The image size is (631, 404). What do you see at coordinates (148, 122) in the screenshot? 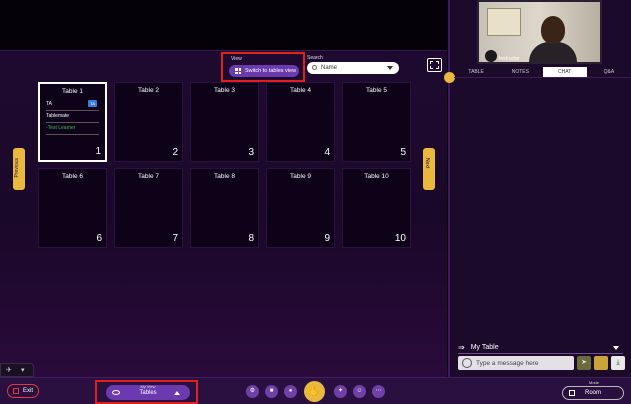
I see `table-card: Table 2 2` at bounding box center [148, 122].